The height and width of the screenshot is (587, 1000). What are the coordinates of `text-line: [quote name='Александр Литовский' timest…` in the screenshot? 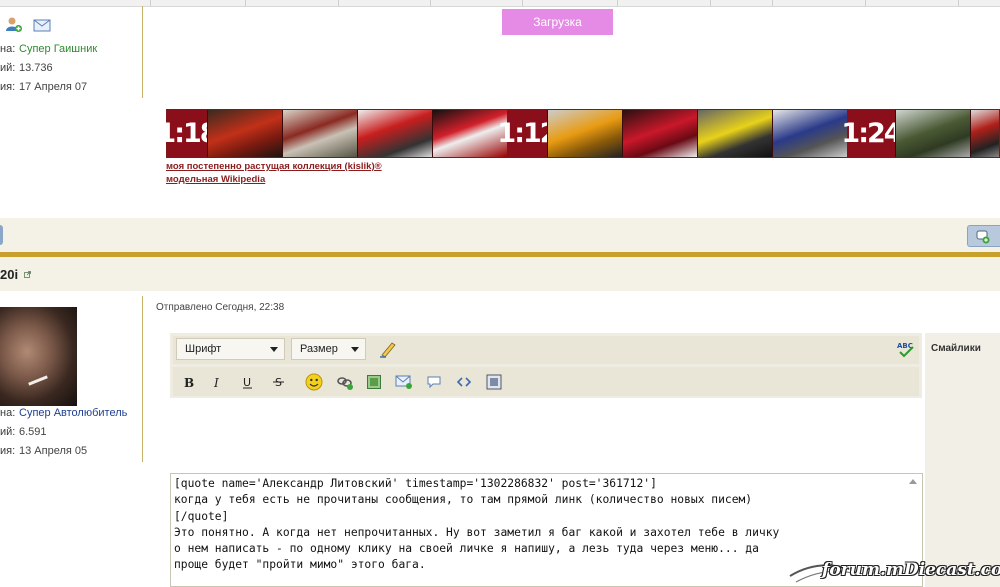 It's located at (415, 483).